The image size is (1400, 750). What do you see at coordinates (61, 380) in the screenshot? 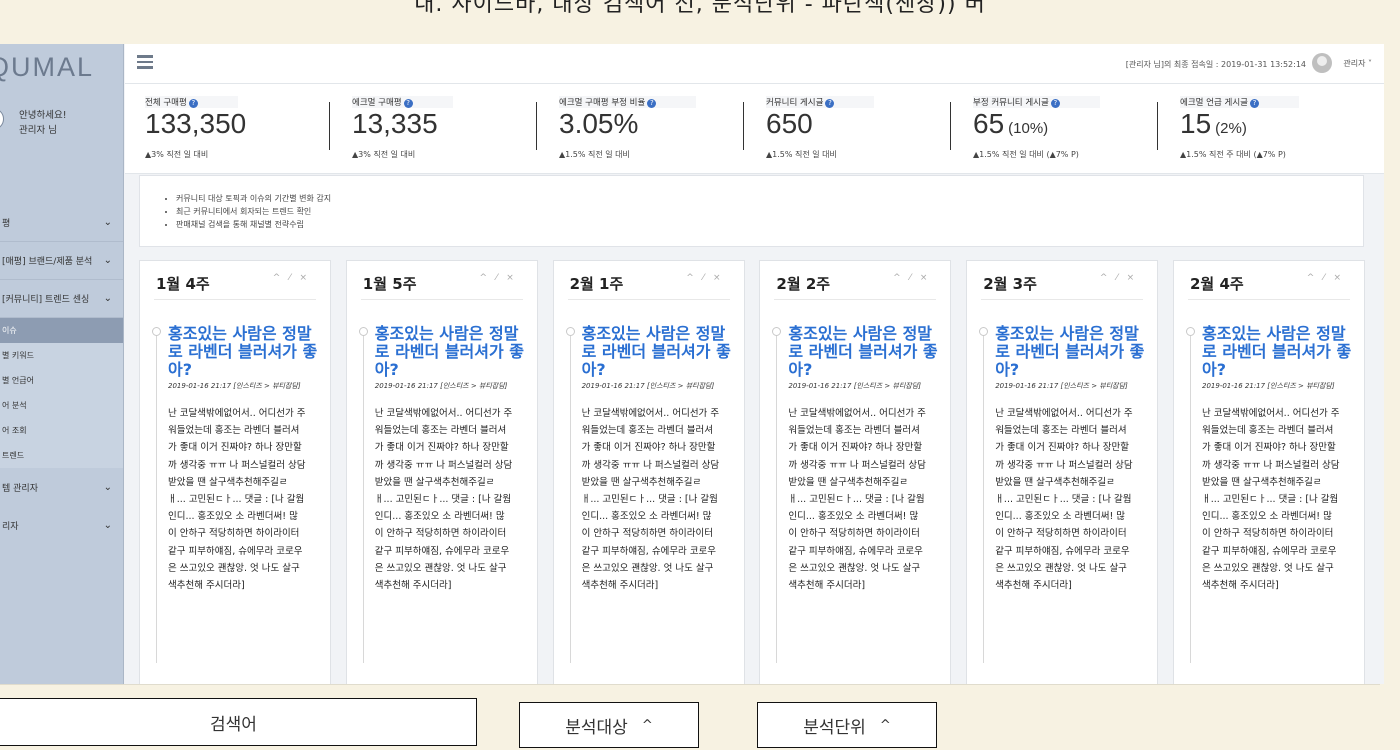
I see `sidebar-subitem-mention: 별 언급어` at bounding box center [61, 380].